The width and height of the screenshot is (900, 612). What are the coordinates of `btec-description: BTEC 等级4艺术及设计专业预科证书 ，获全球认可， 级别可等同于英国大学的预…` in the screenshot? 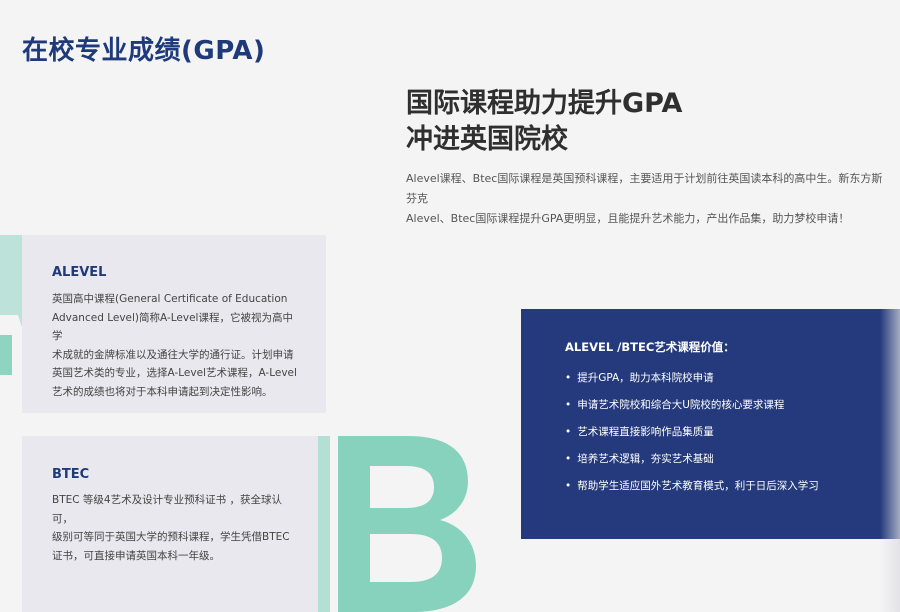 It's located at (177, 528).